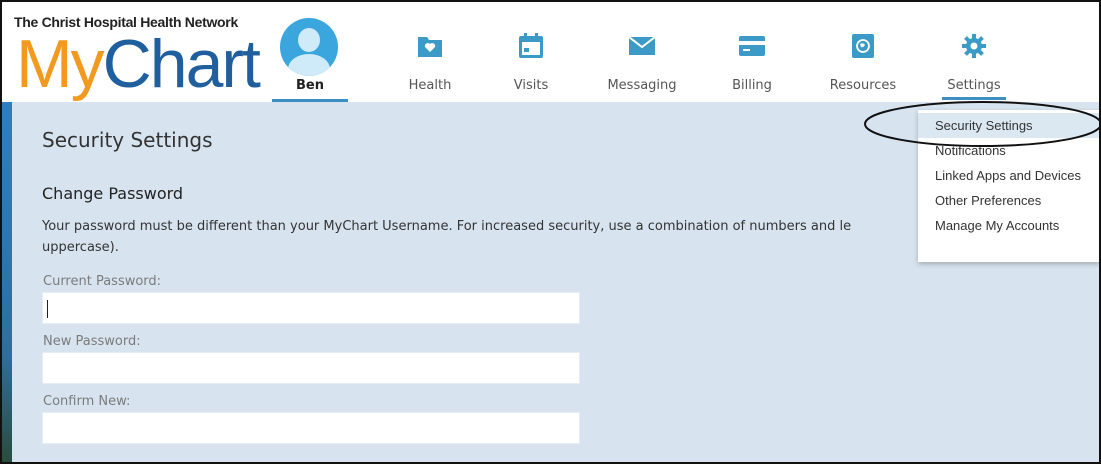 Image resolution: width=1101 pixels, height=464 pixels. I want to click on menu-item-notifications: Notifications, so click(1008, 150).